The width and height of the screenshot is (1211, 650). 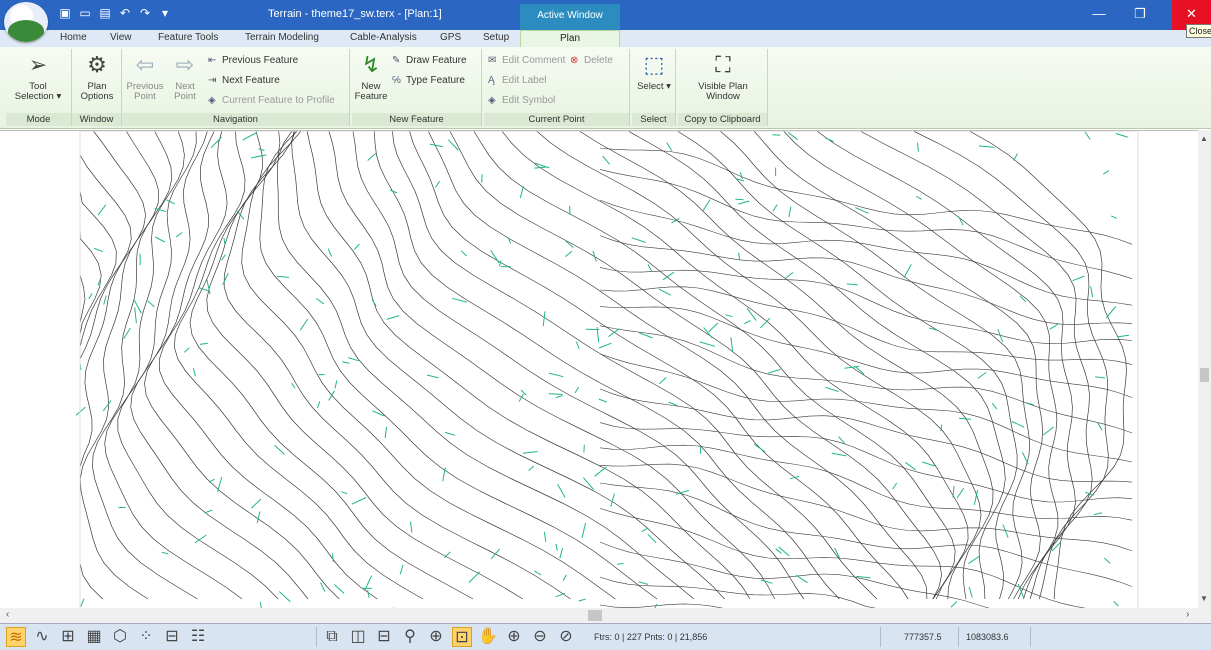 I want to click on vertical-scrollbar: ▲ ▼, so click(x=1204, y=369).